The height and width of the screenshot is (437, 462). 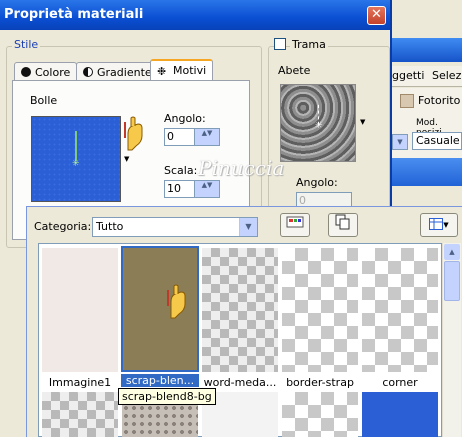 What do you see at coordinates (342, 222) in the screenshot?
I see `copy-icon` at bounding box center [342, 222].